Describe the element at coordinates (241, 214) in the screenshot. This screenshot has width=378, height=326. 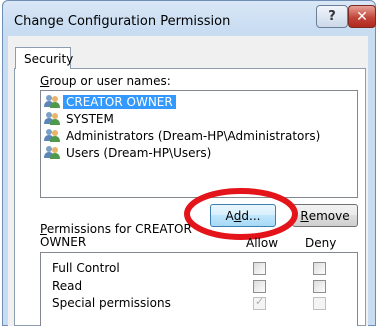
I see `highlight-ellipse` at that location.